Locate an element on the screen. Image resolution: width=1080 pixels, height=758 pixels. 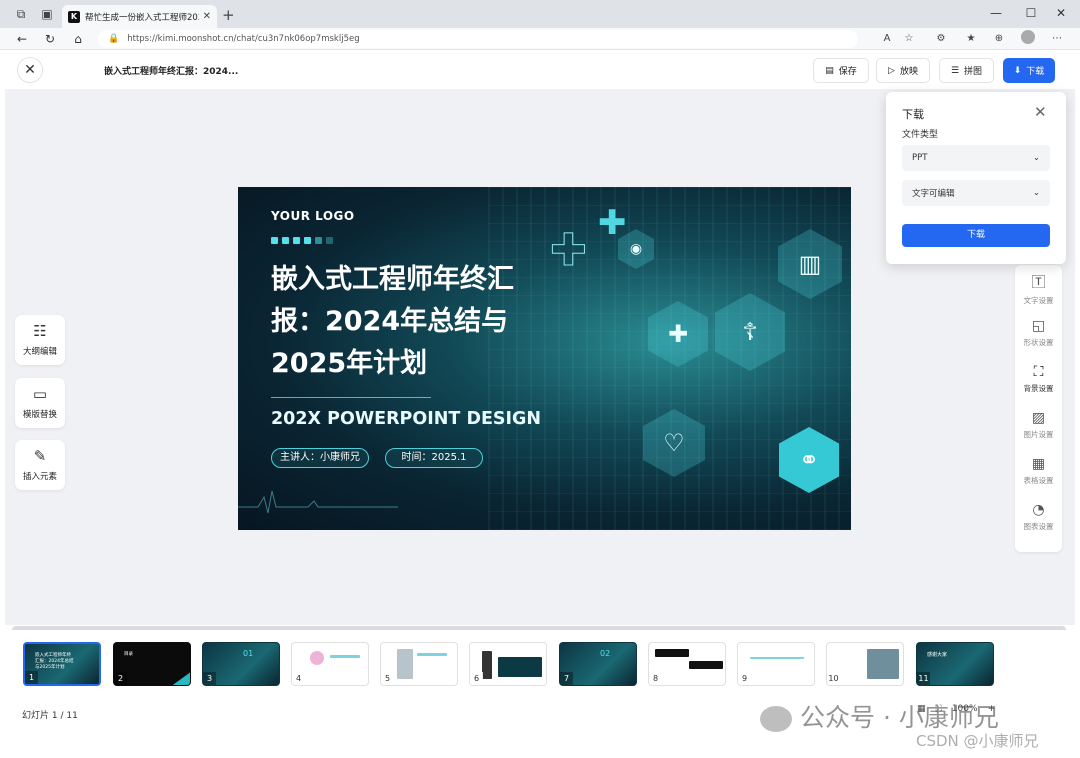
wechat-watermark: 公众号 · 小康师兄 is located at coordinates (879, 716).